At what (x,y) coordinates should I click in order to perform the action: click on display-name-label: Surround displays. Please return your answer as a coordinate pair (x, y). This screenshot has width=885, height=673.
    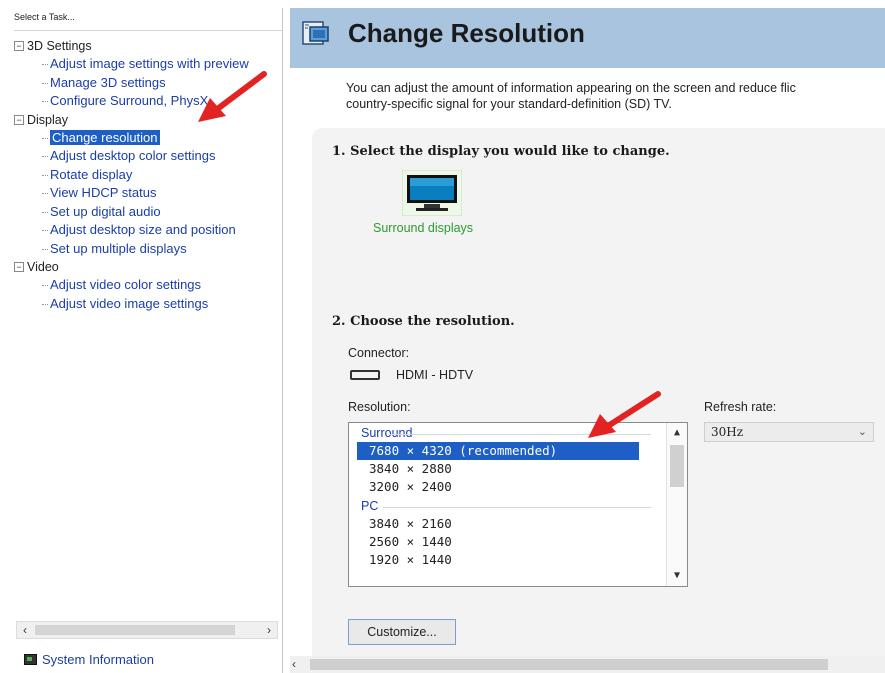
    Looking at the image, I should click on (423, 228).